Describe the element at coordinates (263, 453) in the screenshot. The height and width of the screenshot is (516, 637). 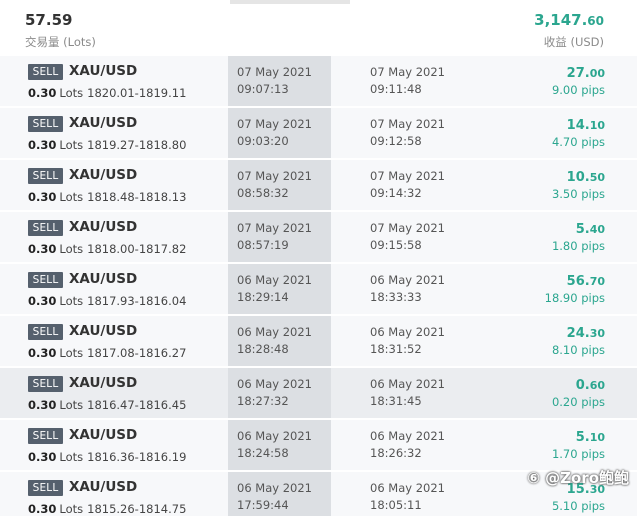
I see `open-time: 18:24:58` at that location.